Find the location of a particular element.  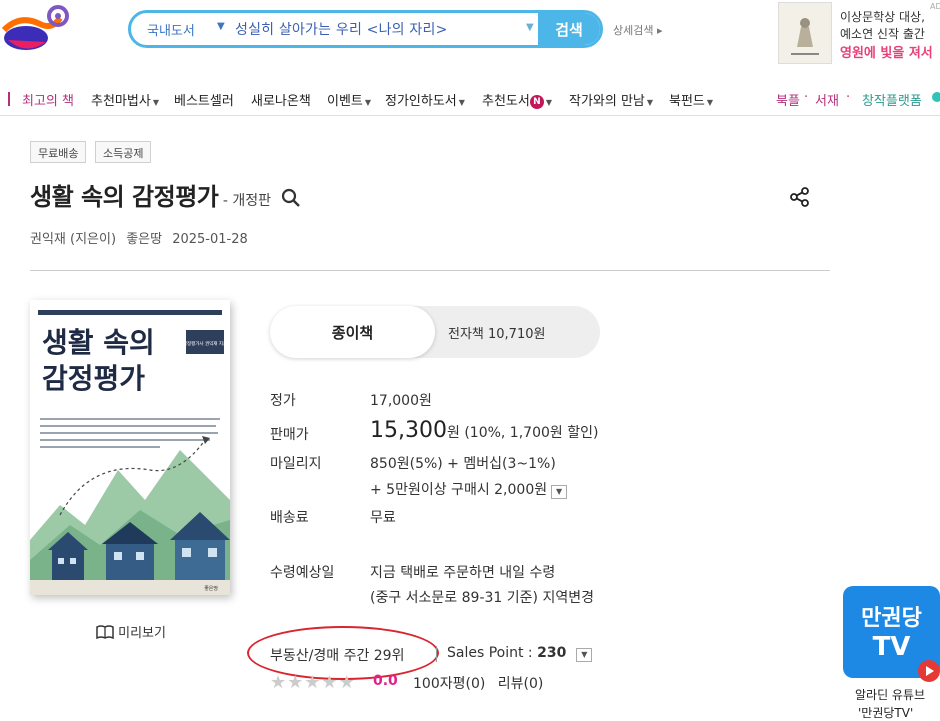

publisher-link: 좋은땅 is located at coordinates (144, 239).